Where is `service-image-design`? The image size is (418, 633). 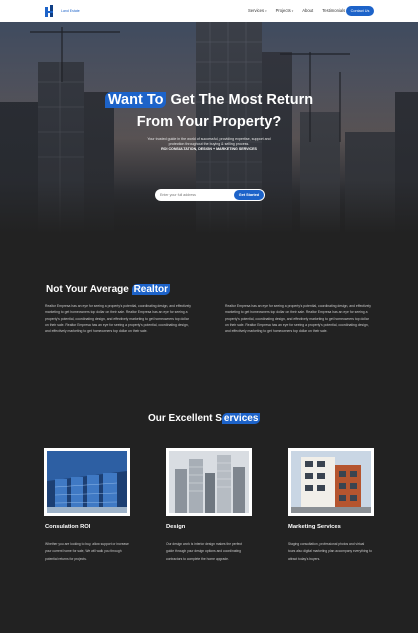 service-image-design is located at coordinates (209, 482).